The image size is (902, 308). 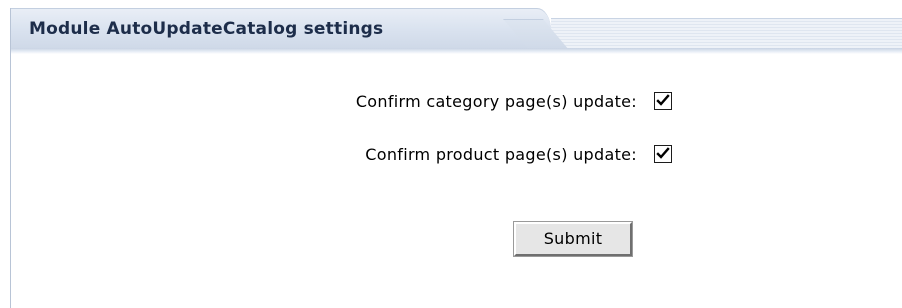 What do you see at coordinates (501, 154) in the screenshot?
I see `product-update-label: Confirm product page(s) update:` at bounding box center [501, 154].